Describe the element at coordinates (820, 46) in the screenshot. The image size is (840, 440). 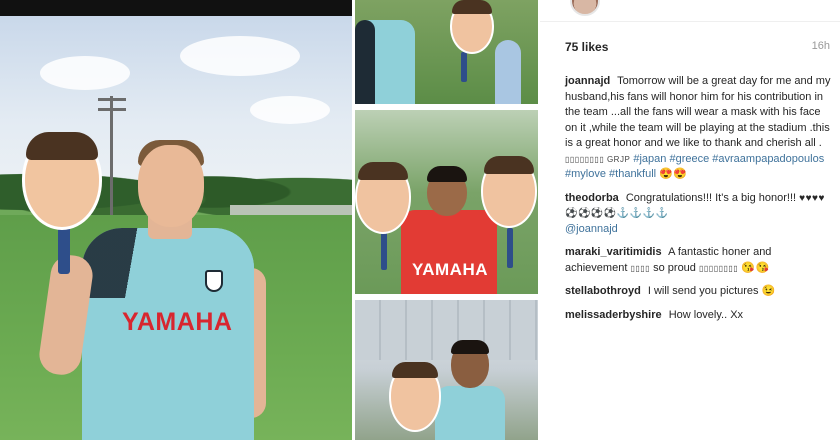
I see `post-timestamp: 16h` at that location.